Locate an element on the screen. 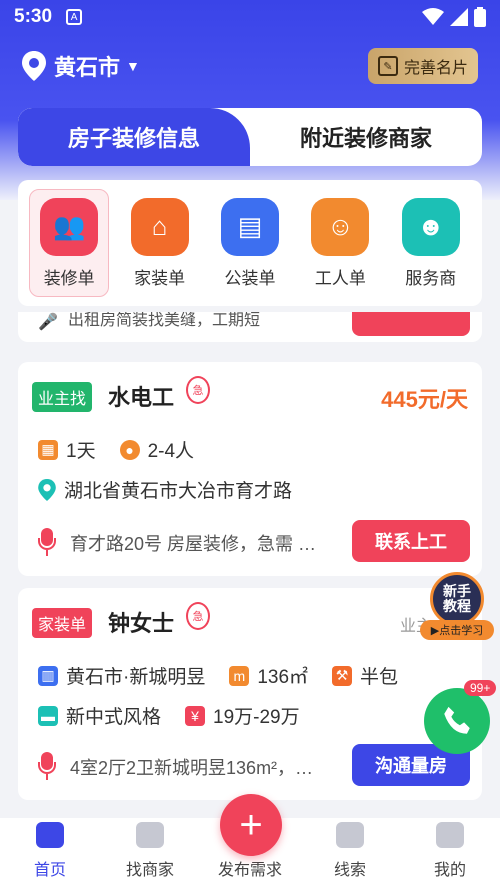 The image size is (500, 888). job-pack: 半包 is located at coordinates (379, 677).